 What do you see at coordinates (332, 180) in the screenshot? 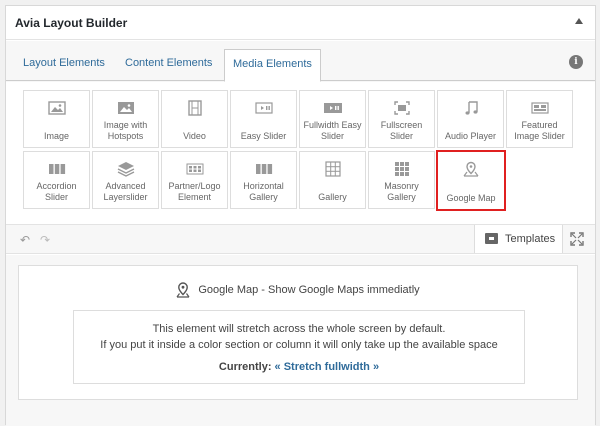
I see `tile-gallery: Gallery` at bounding box center [332, 180].